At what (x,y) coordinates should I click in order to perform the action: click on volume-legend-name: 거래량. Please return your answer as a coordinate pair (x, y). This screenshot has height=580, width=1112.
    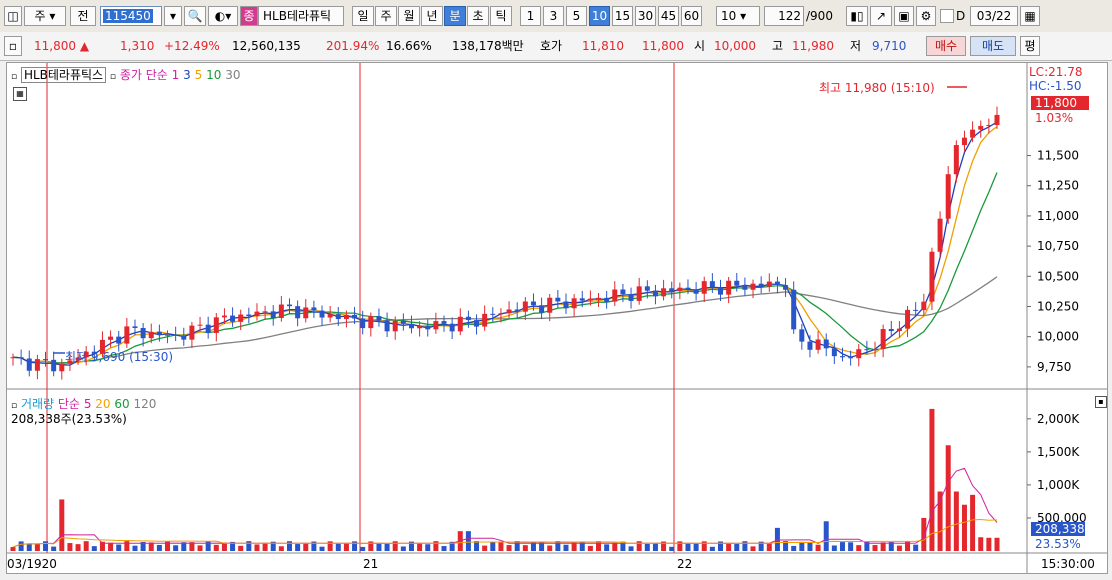
    Looking at the image, I should click on (37, 404).